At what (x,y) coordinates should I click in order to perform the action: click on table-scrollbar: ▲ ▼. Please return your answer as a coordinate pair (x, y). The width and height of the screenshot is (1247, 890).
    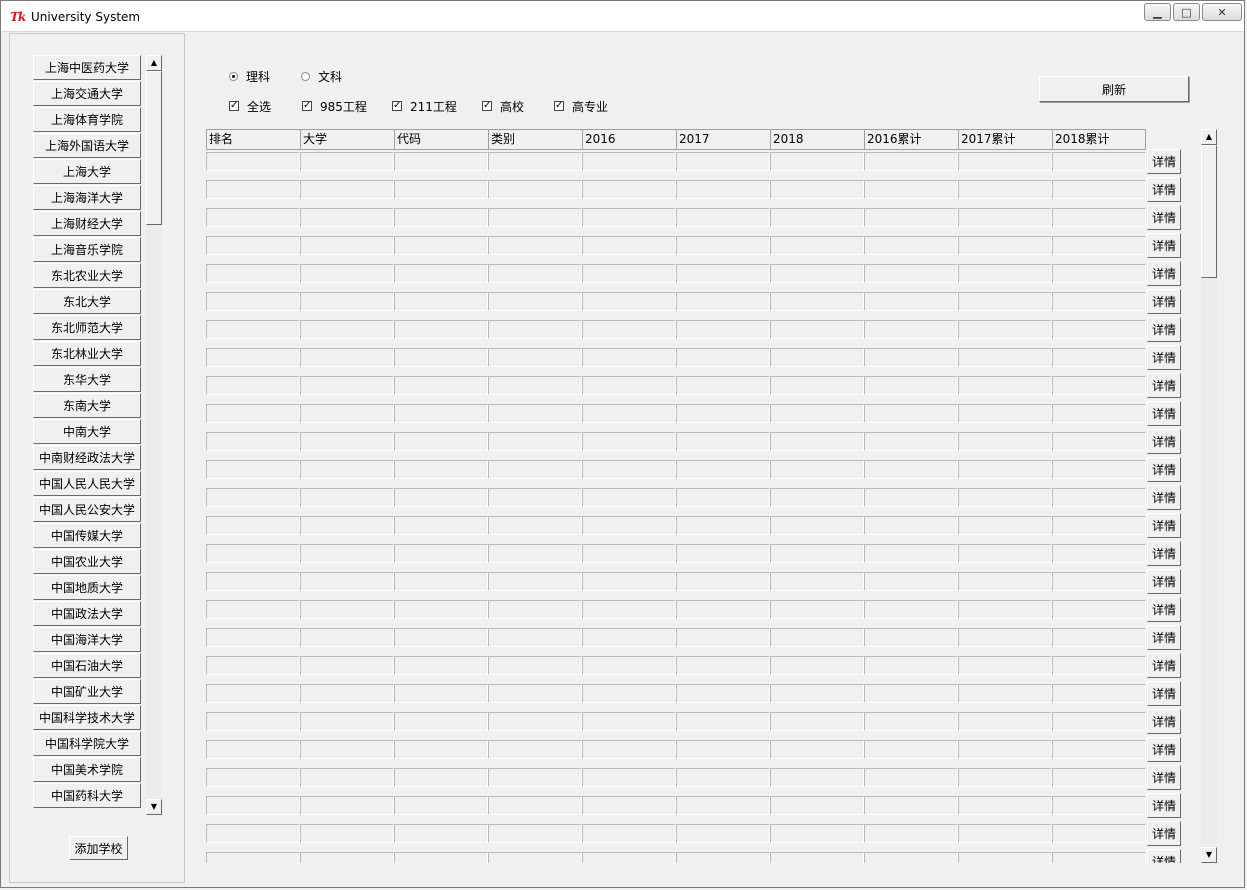
    Looking at the image, I should click on (1209, 496).